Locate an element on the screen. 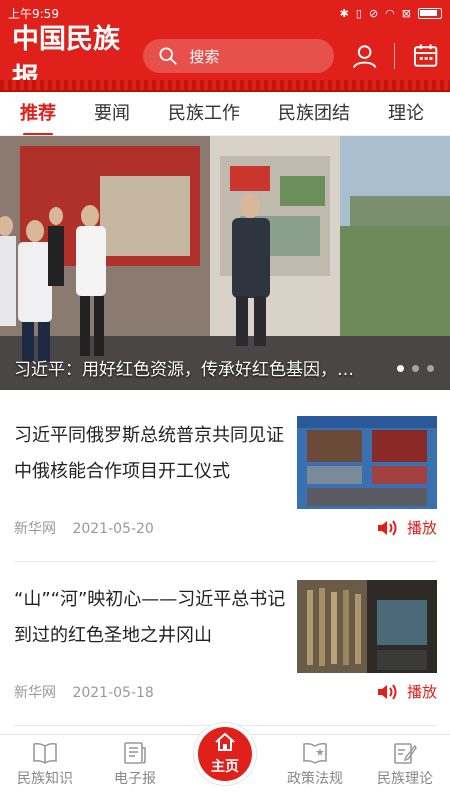  app-header: 中国民族报 搜索 is located at coordinates (225, 59).